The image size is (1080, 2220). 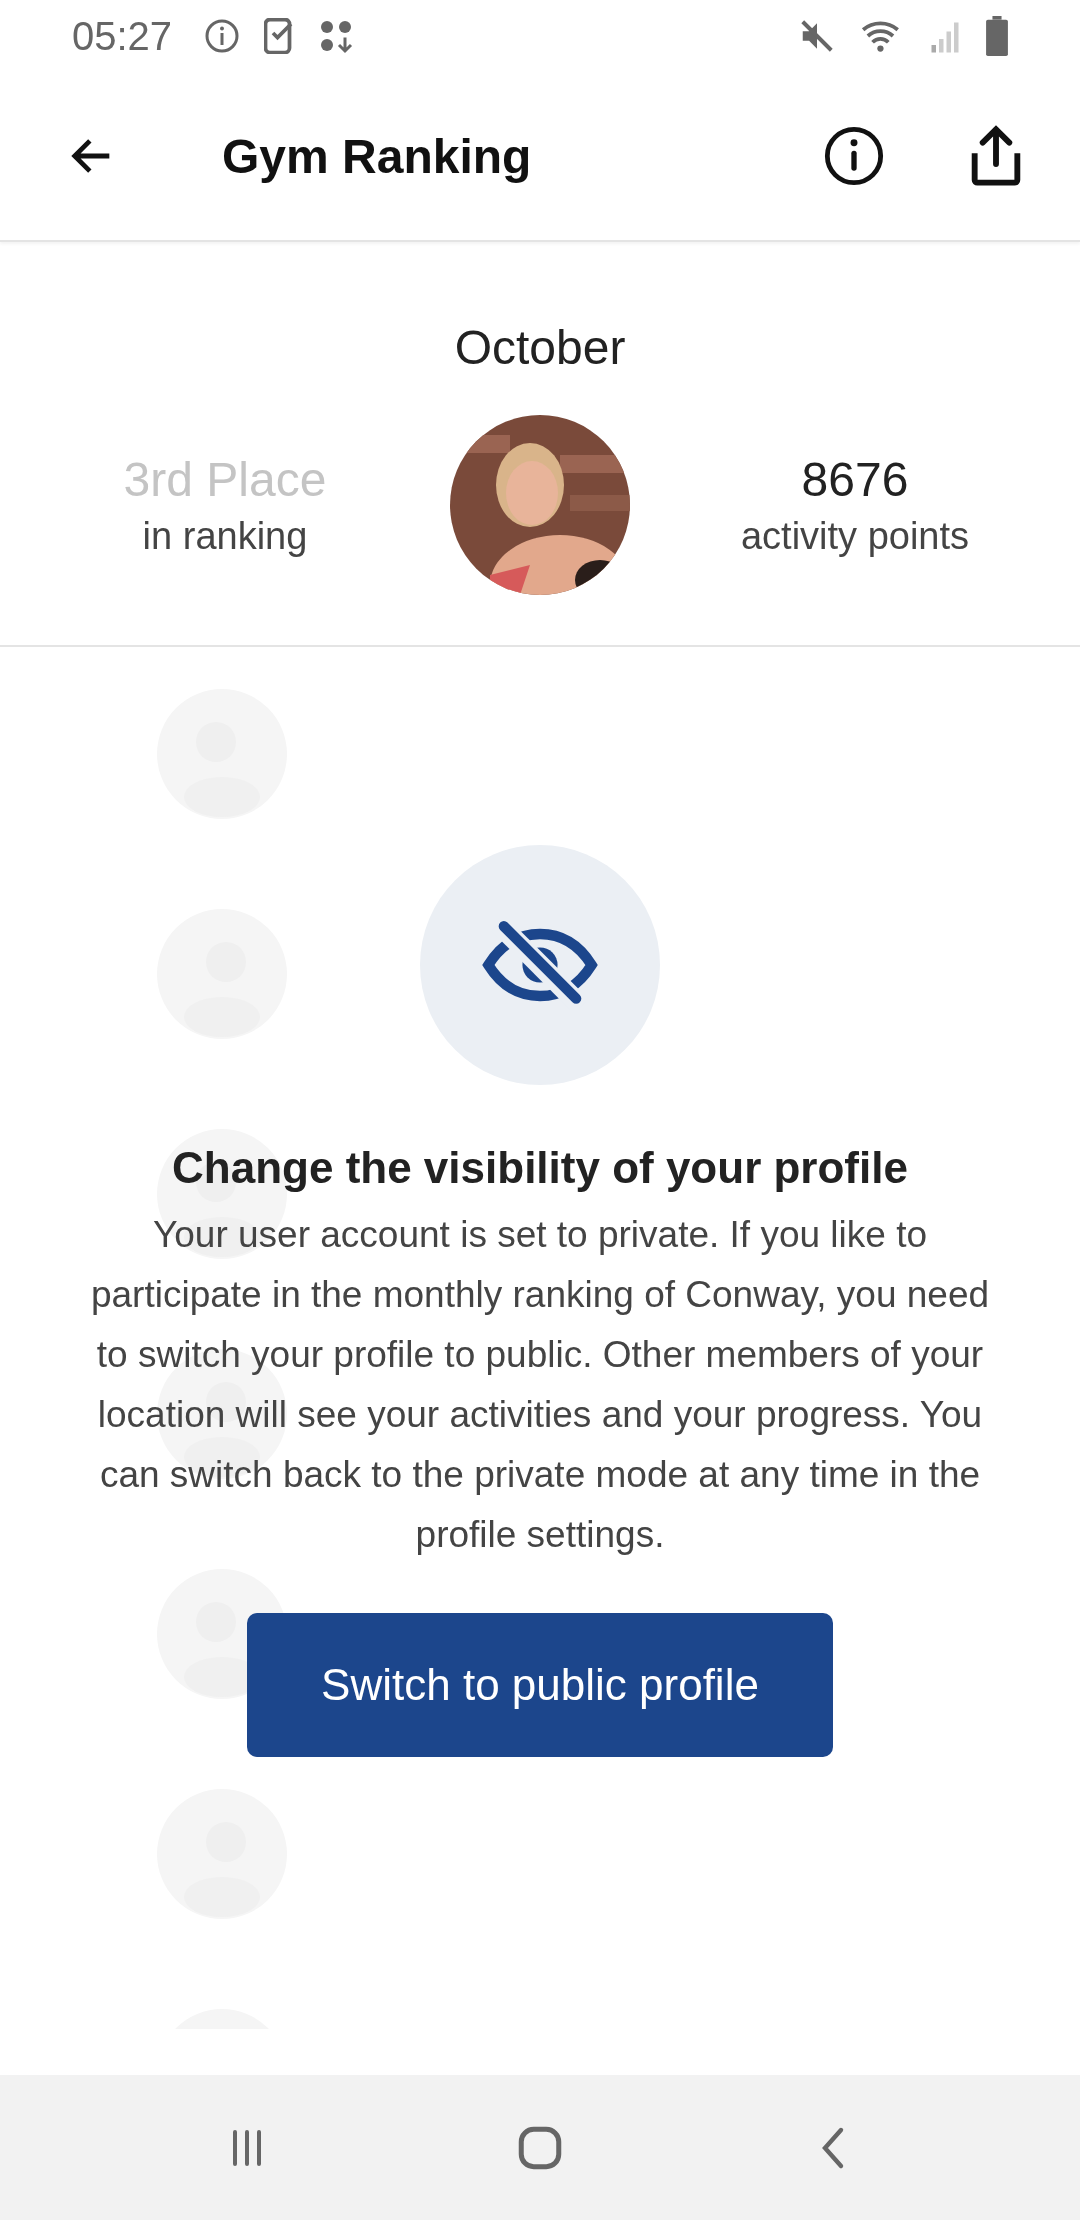 I want to click on place-value: 3rd Place, so click(x=225, y=479).